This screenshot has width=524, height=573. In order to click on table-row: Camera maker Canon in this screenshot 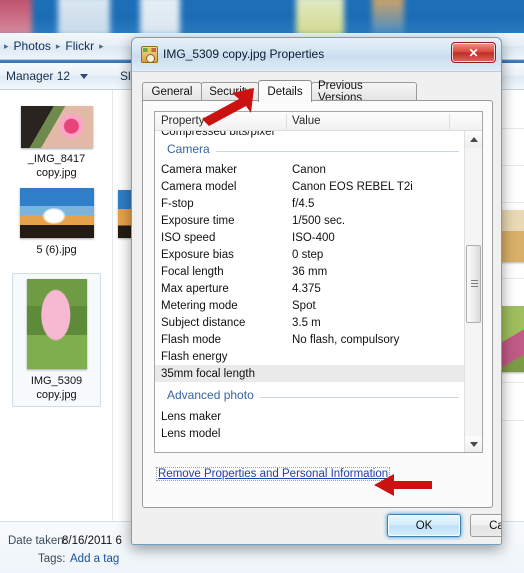, I will do `click(310, 169)`.